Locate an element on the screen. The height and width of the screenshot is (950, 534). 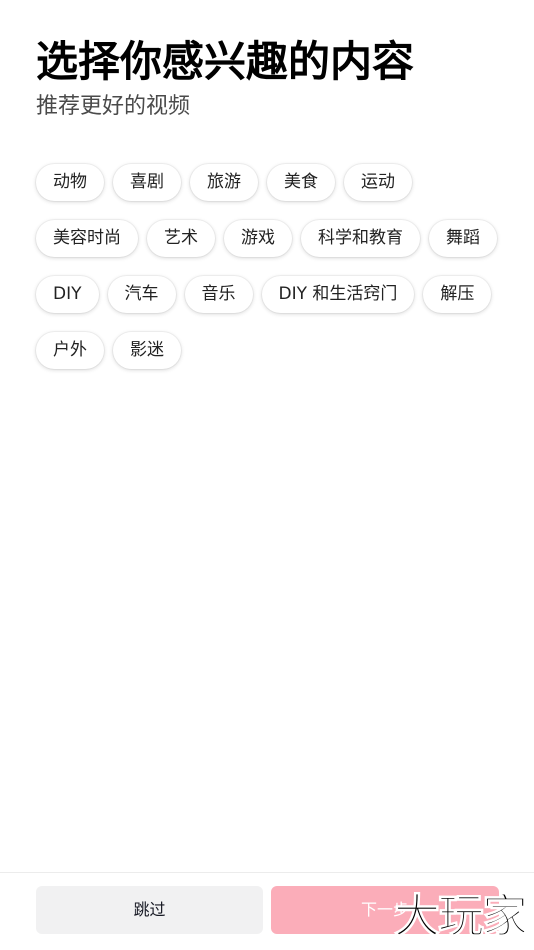
tag-row: DIY 汽车 音乐 DIY 和生活窍门 解压 is located at coordinates (270, 294).